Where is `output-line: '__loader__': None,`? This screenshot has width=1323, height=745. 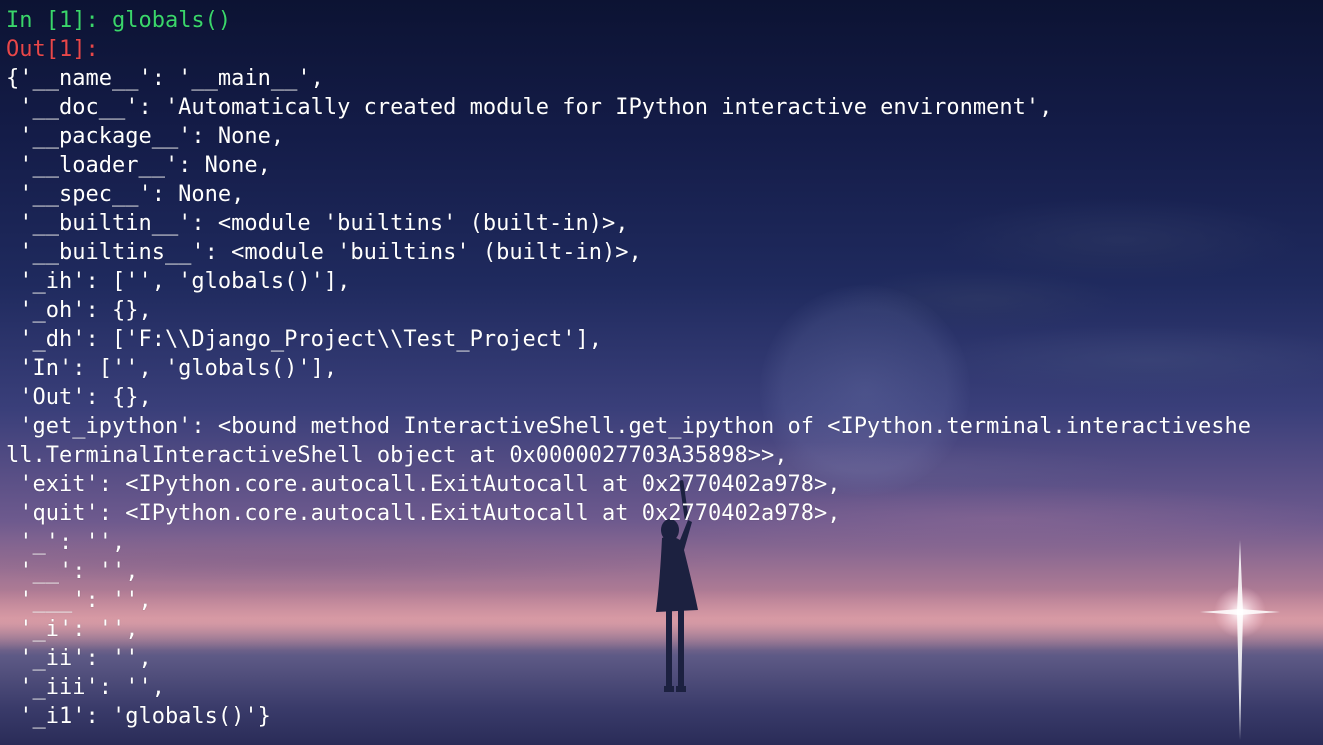
output-line: '__loader__': None, is located at coordinates (138, 165).